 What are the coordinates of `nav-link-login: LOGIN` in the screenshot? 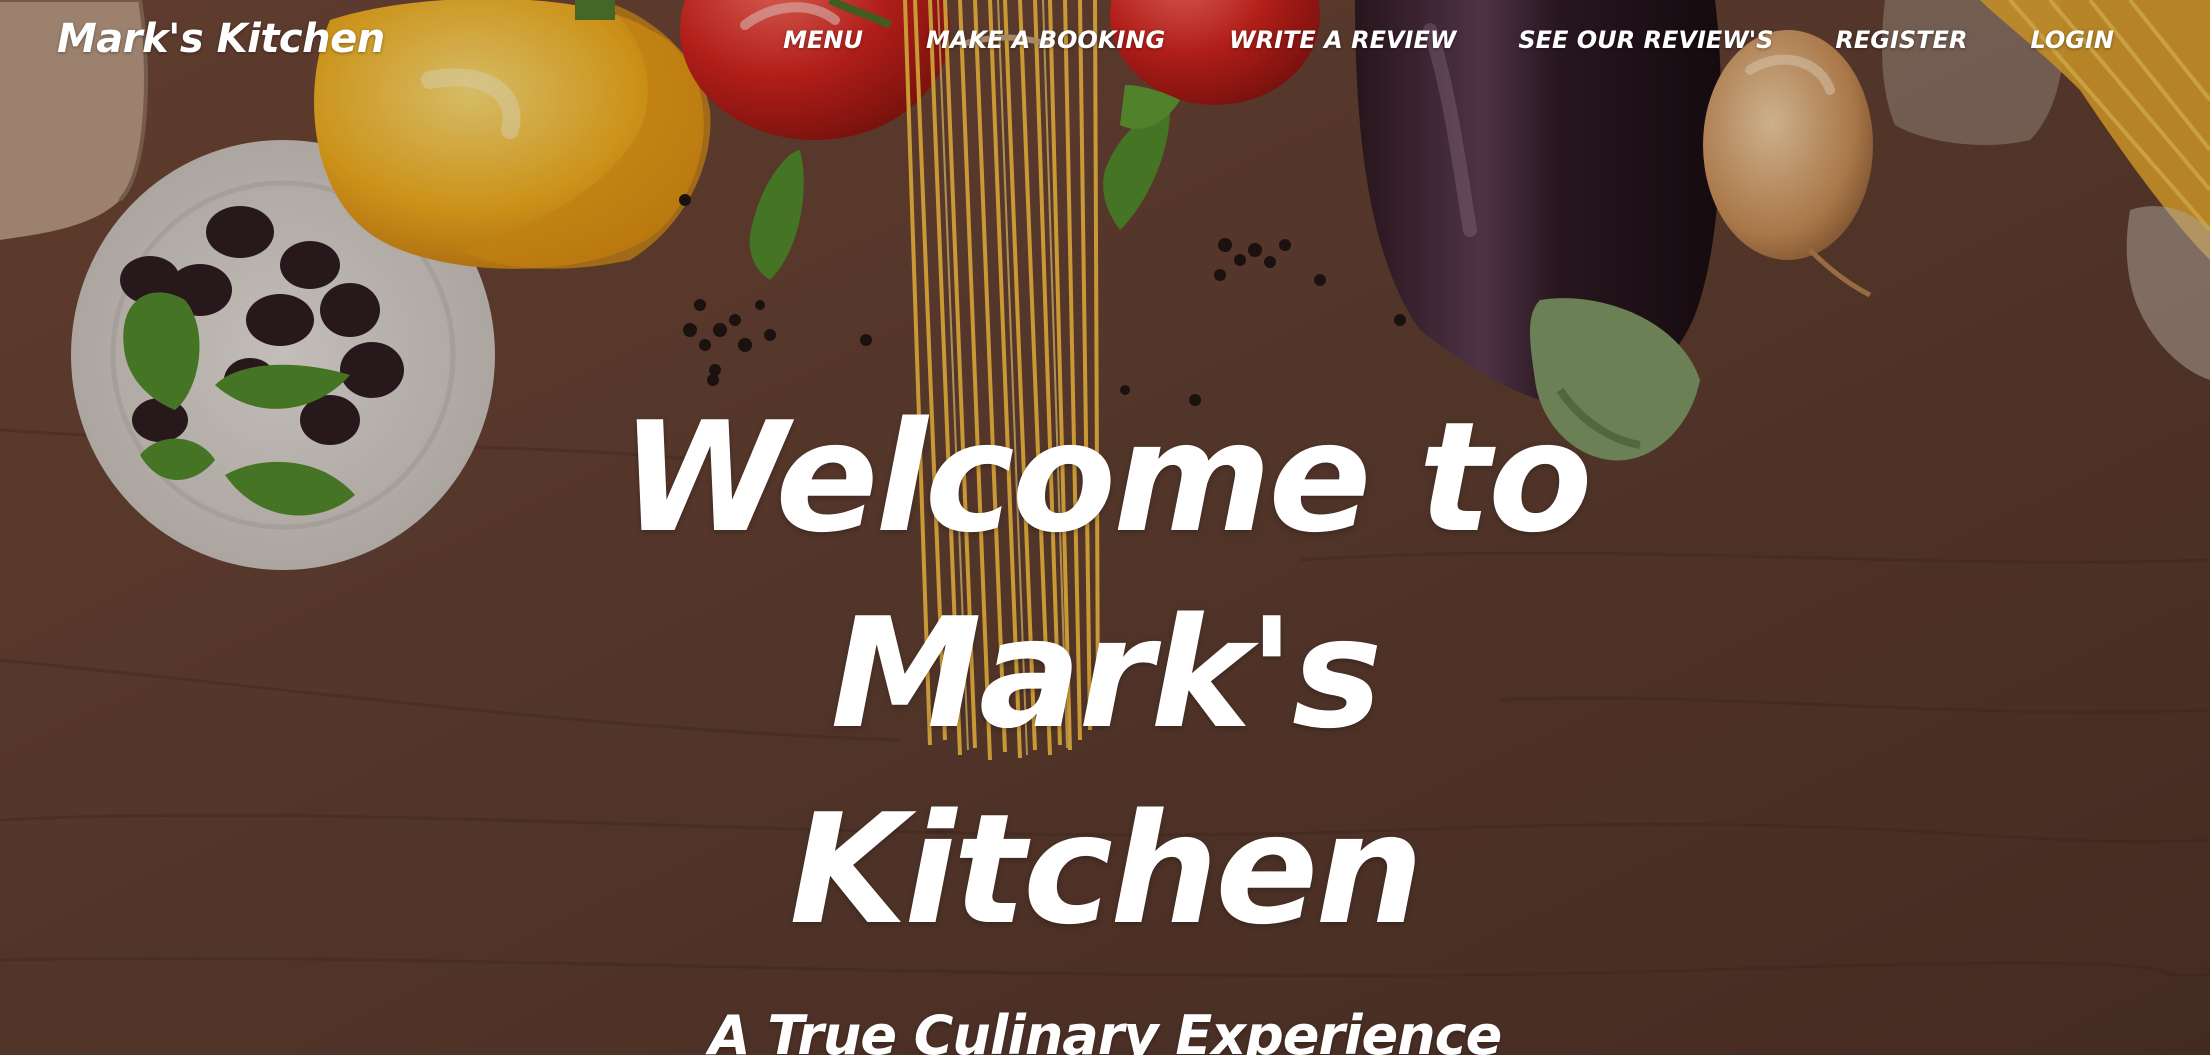 It's located at (2072, 40).